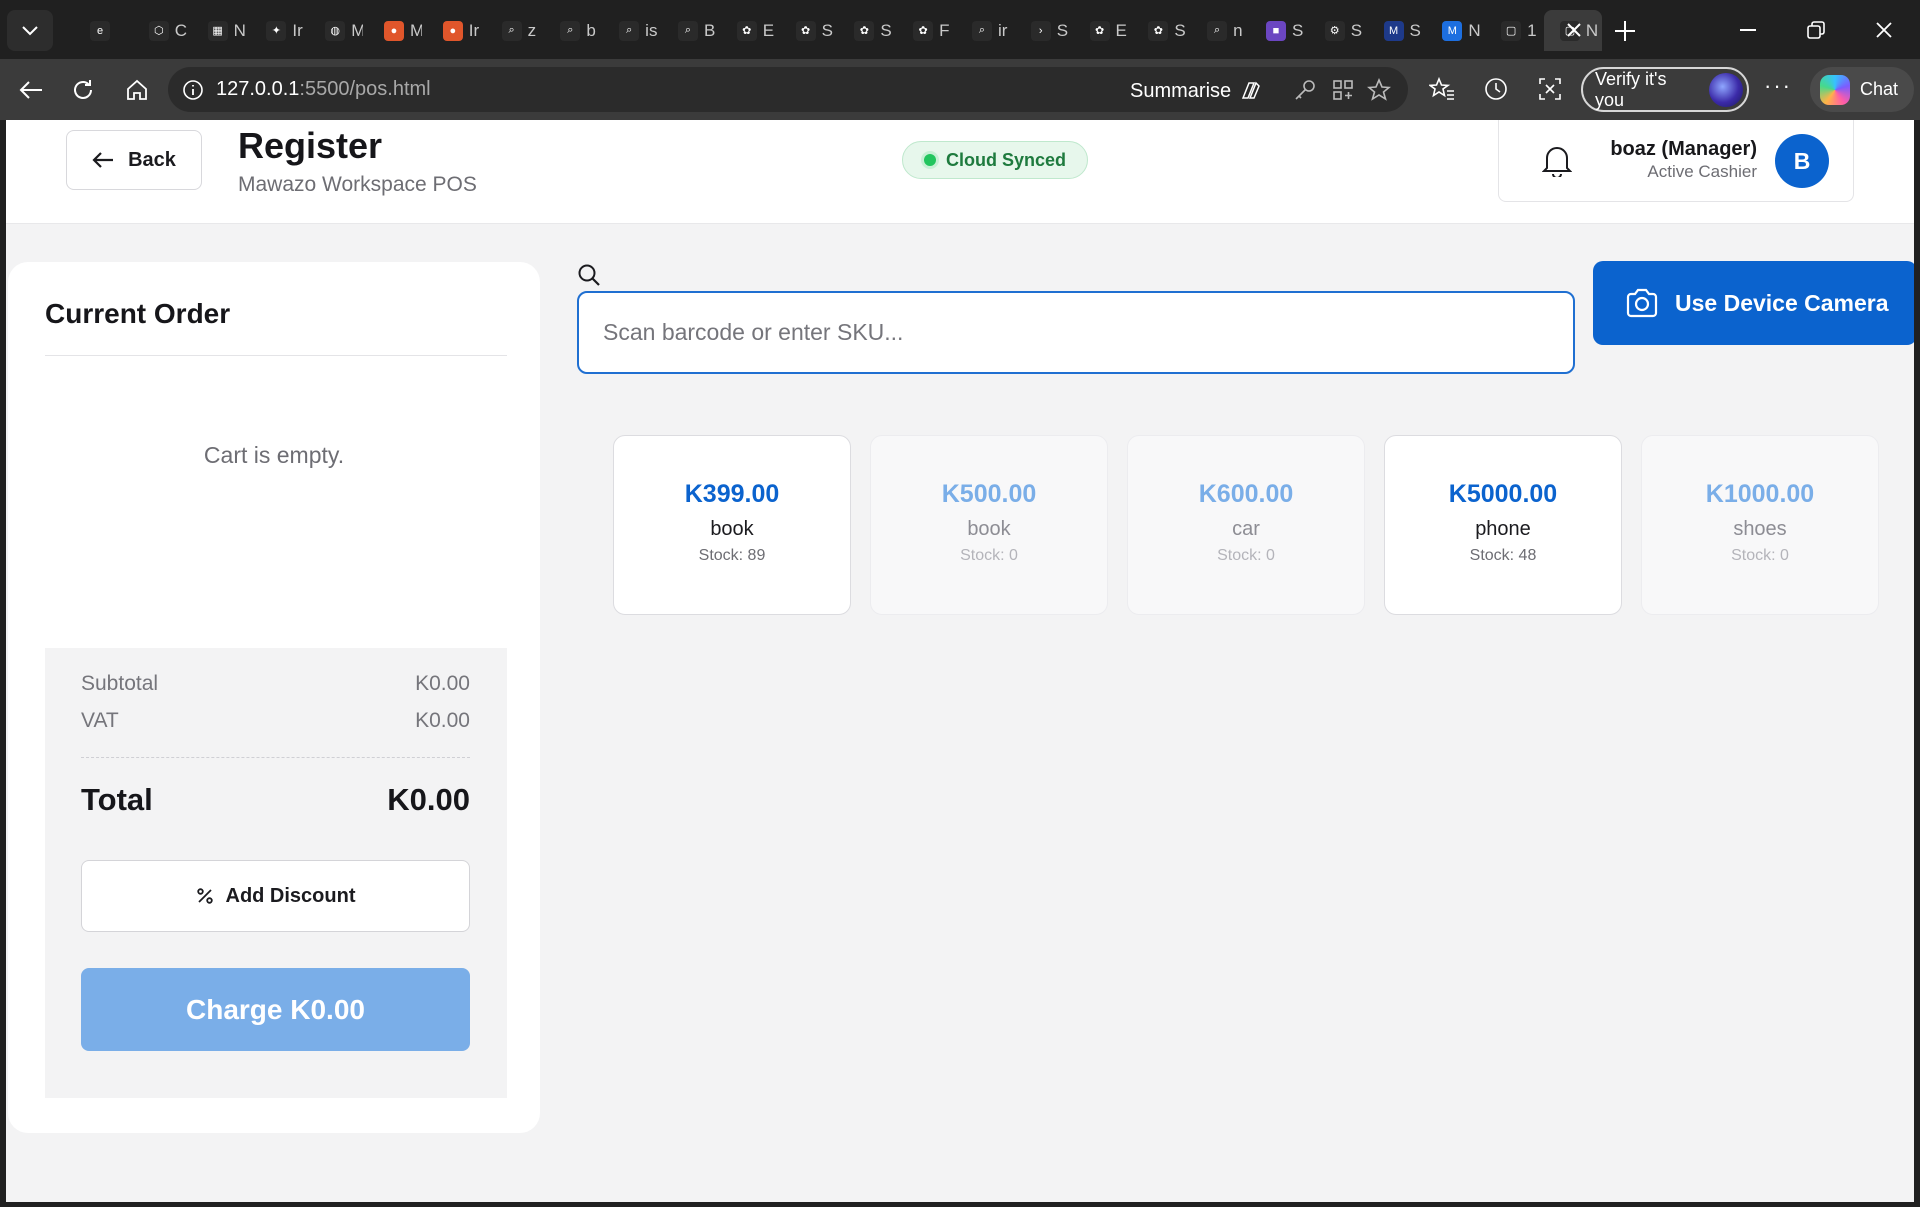 This screenshot has width=1920, height=1207. What do you see at coordinates (1305, 90) in the screenshot?
I see `password-key-button` at bounding box center [1305, 90].